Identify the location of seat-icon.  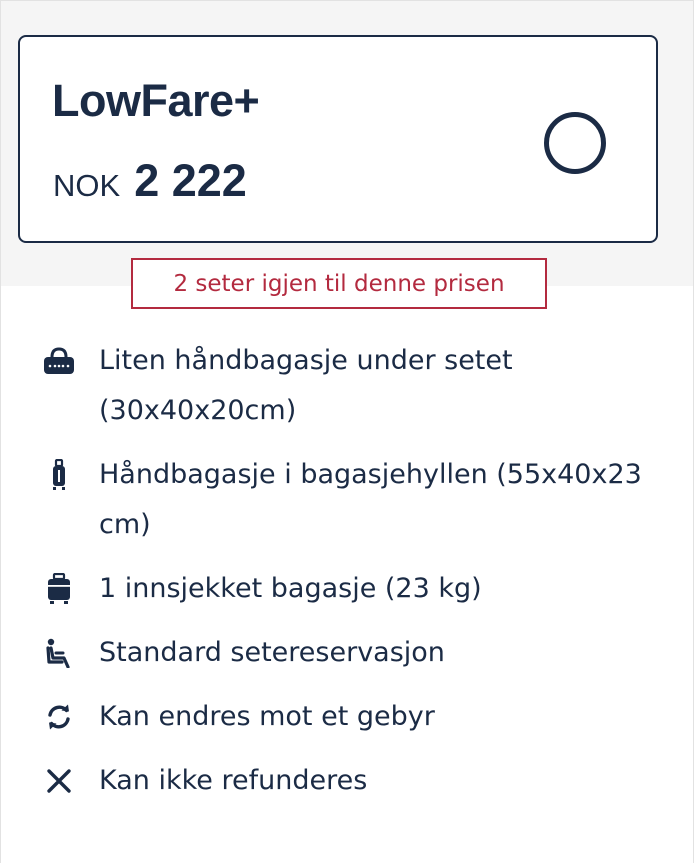
(59, 653).